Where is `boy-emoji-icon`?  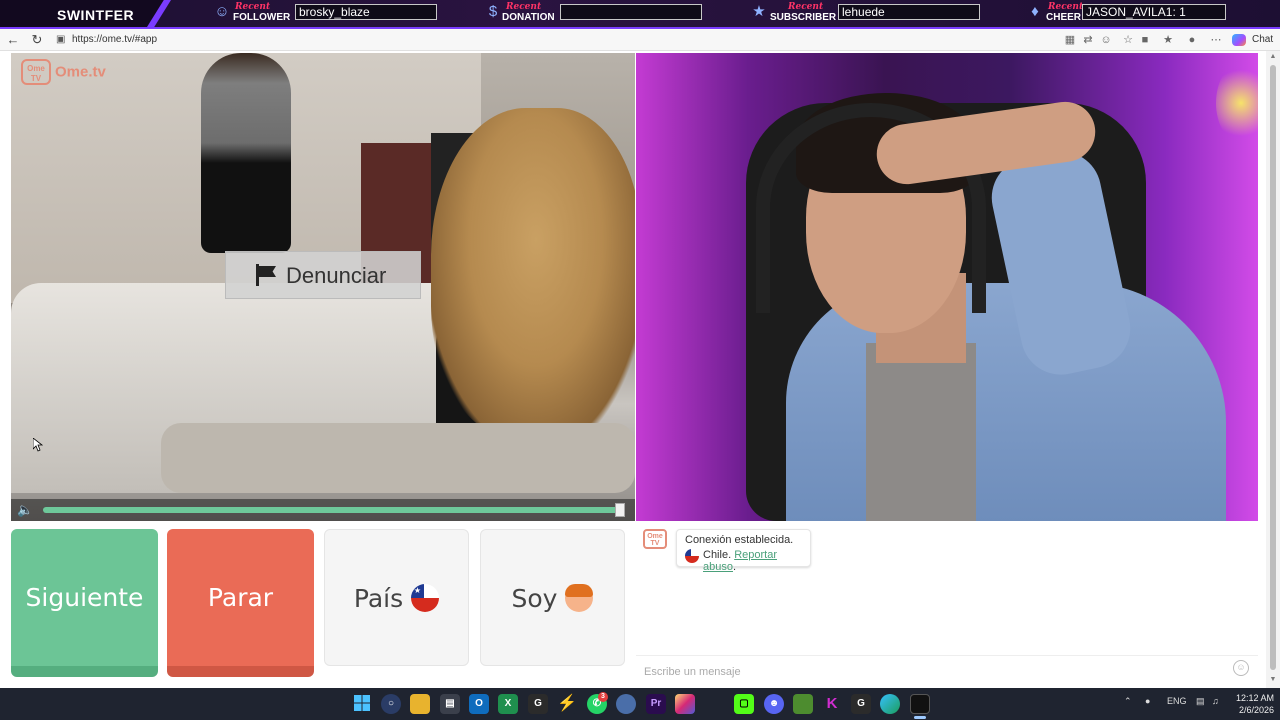 boy-emoji-icon is located at coordinates (579, 598).